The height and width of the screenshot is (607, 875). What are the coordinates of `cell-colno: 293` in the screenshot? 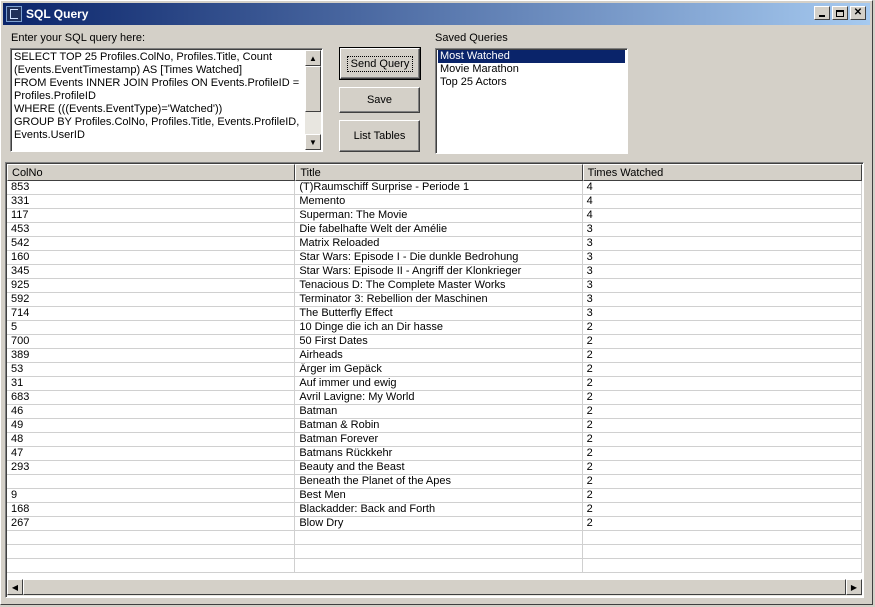 It's located at (151, 468).